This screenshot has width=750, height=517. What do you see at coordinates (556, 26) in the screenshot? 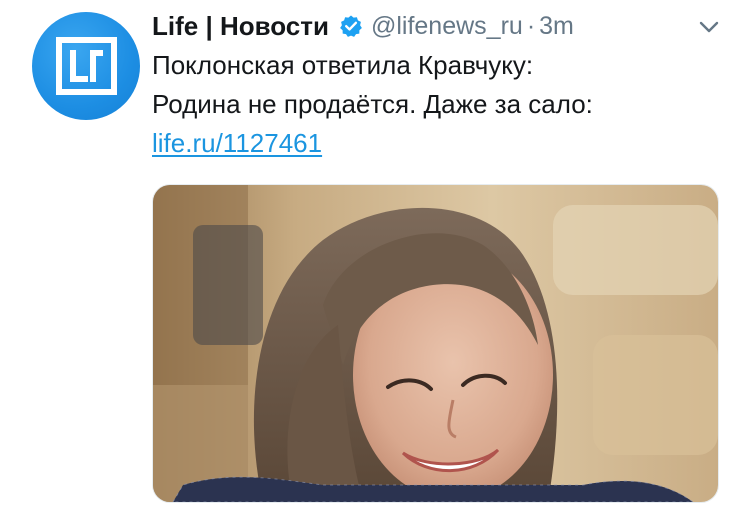
I see `timestamp: 3m` at bounding box center [556, 26].